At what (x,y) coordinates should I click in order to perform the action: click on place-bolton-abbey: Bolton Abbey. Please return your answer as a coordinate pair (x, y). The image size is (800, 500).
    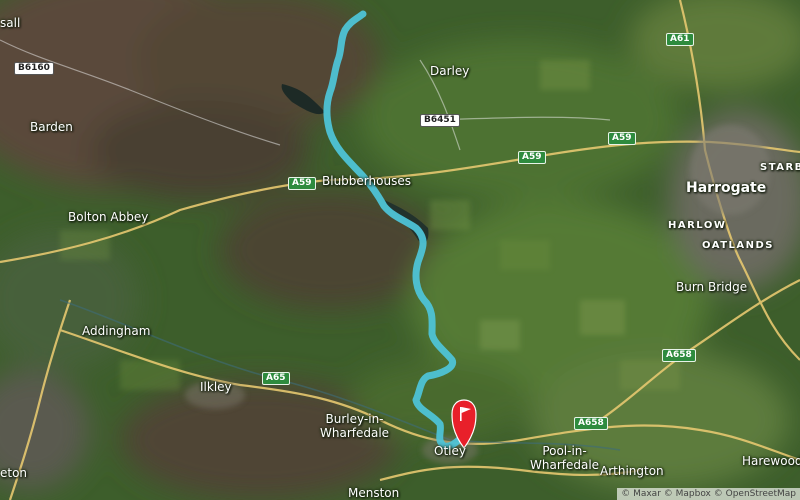
    Looking at the image, I should click on (108, 217).